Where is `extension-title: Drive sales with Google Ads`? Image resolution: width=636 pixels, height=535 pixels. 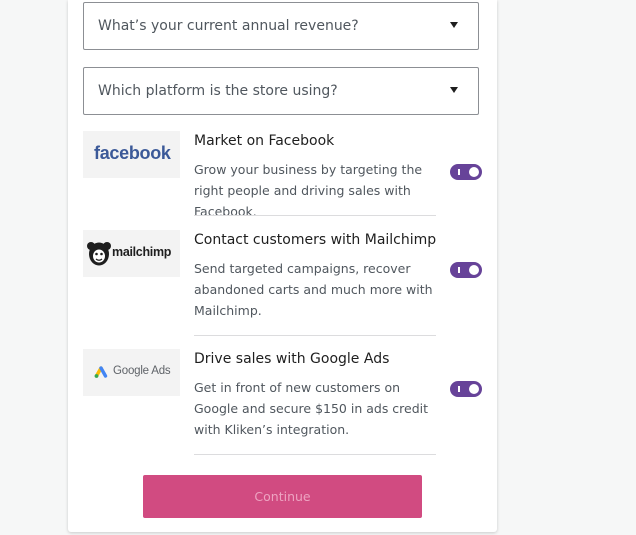 extension-title: Drive sales with Google Ads is located at coordinates (292, 359).